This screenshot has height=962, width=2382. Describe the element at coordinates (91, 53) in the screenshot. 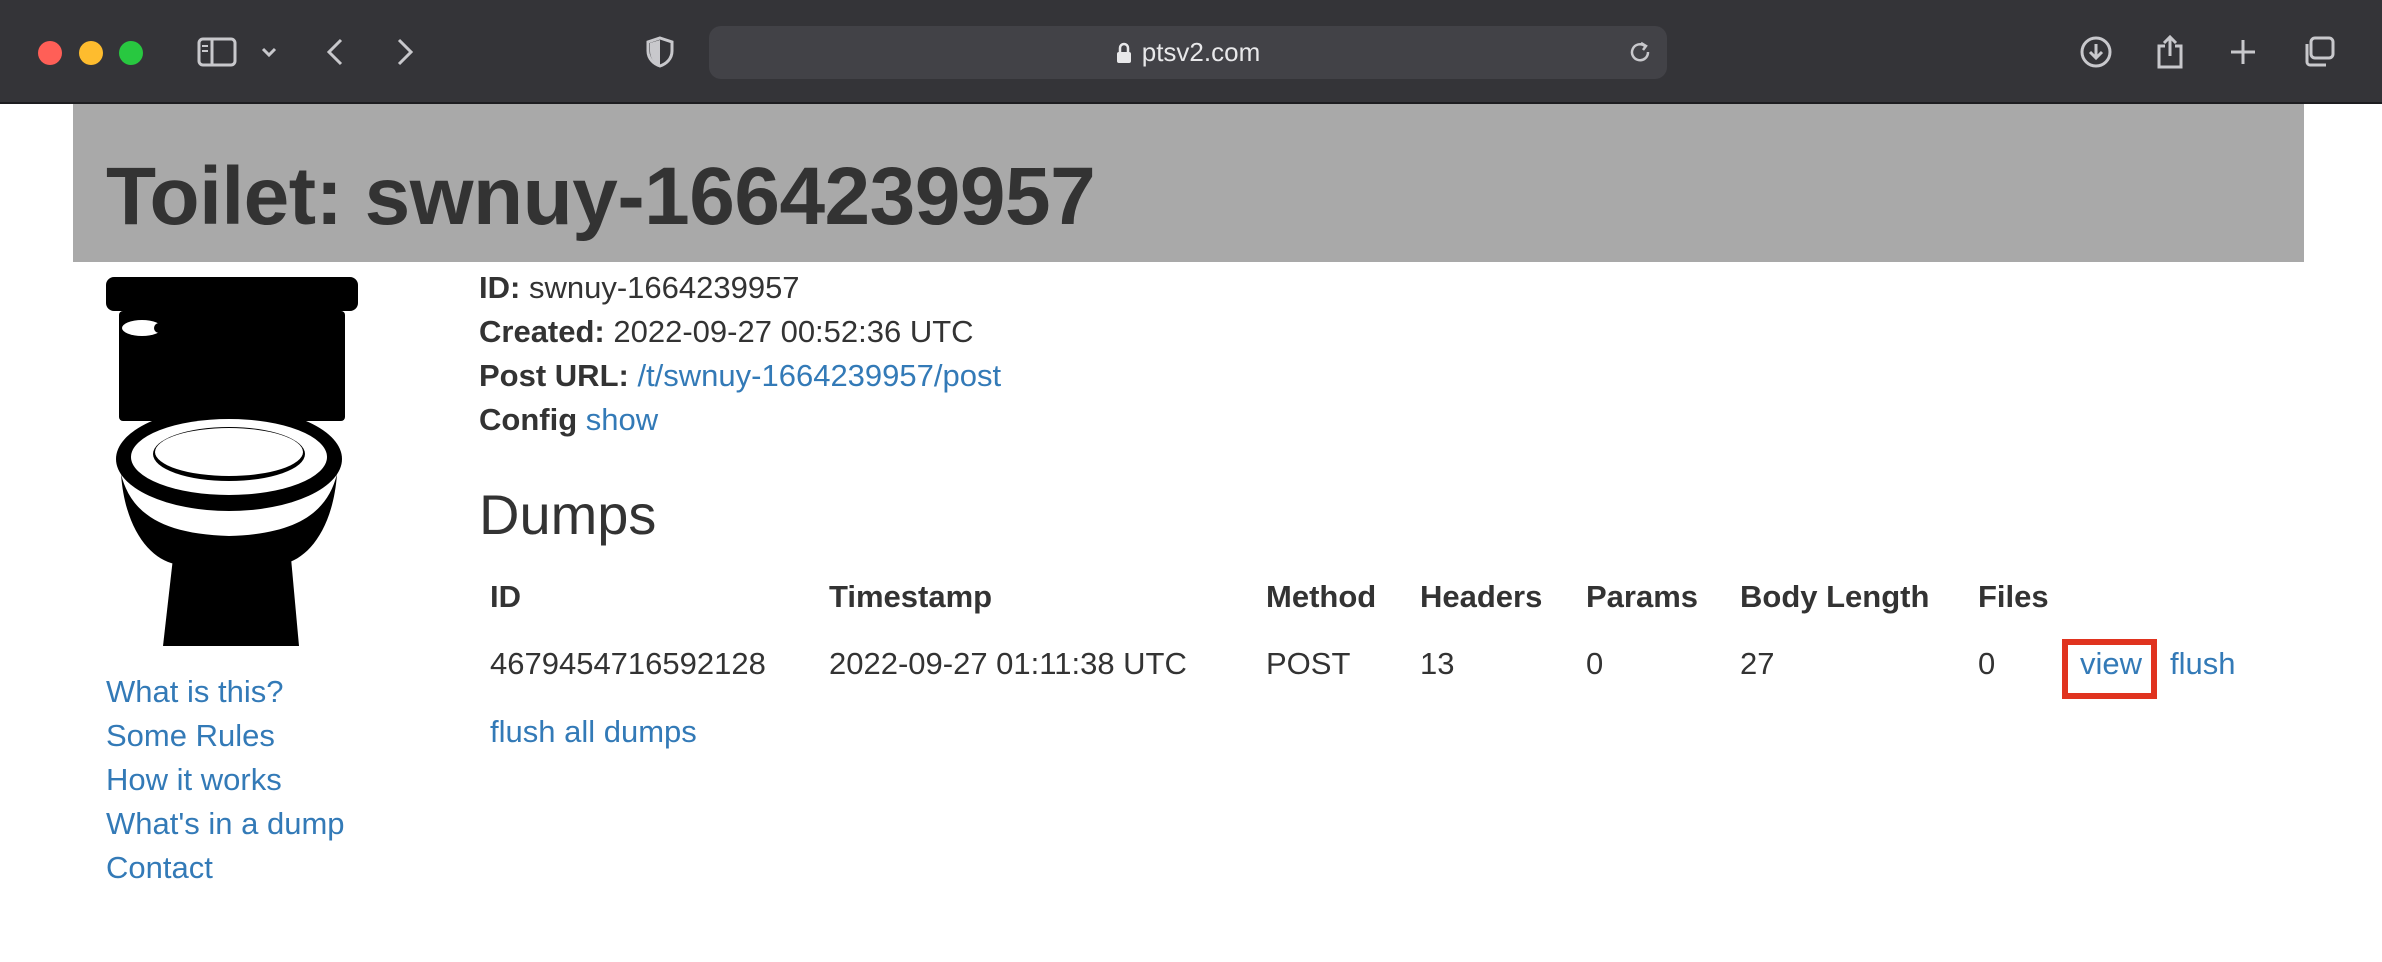

I see `minimize-window-button` at that location.